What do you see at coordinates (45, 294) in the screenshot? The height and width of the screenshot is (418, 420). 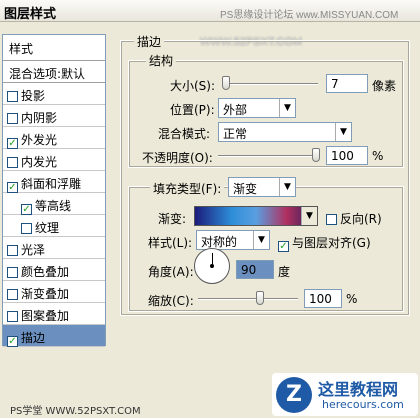 I see `style-item-label: 渐变叠加` at bounding box center [45, 294].